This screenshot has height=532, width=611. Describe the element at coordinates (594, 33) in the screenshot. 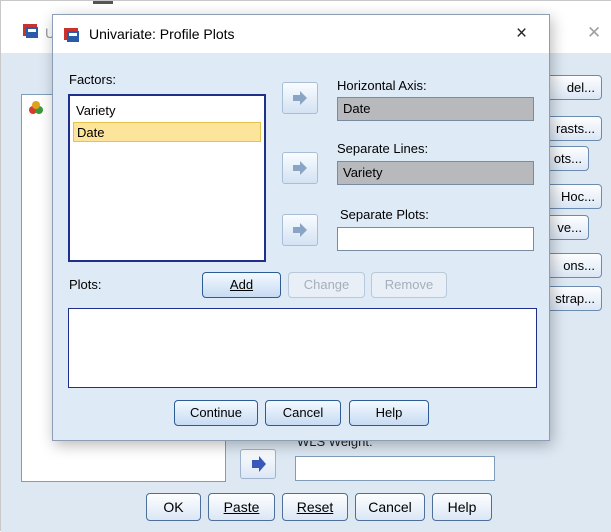

I see `parent-close-icon: ✕` at that location.